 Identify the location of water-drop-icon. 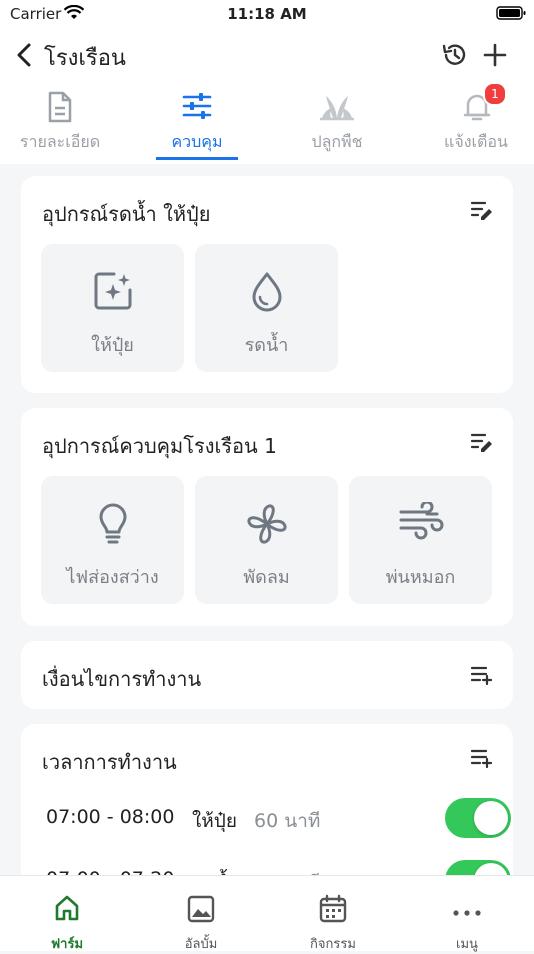
(267, 293).